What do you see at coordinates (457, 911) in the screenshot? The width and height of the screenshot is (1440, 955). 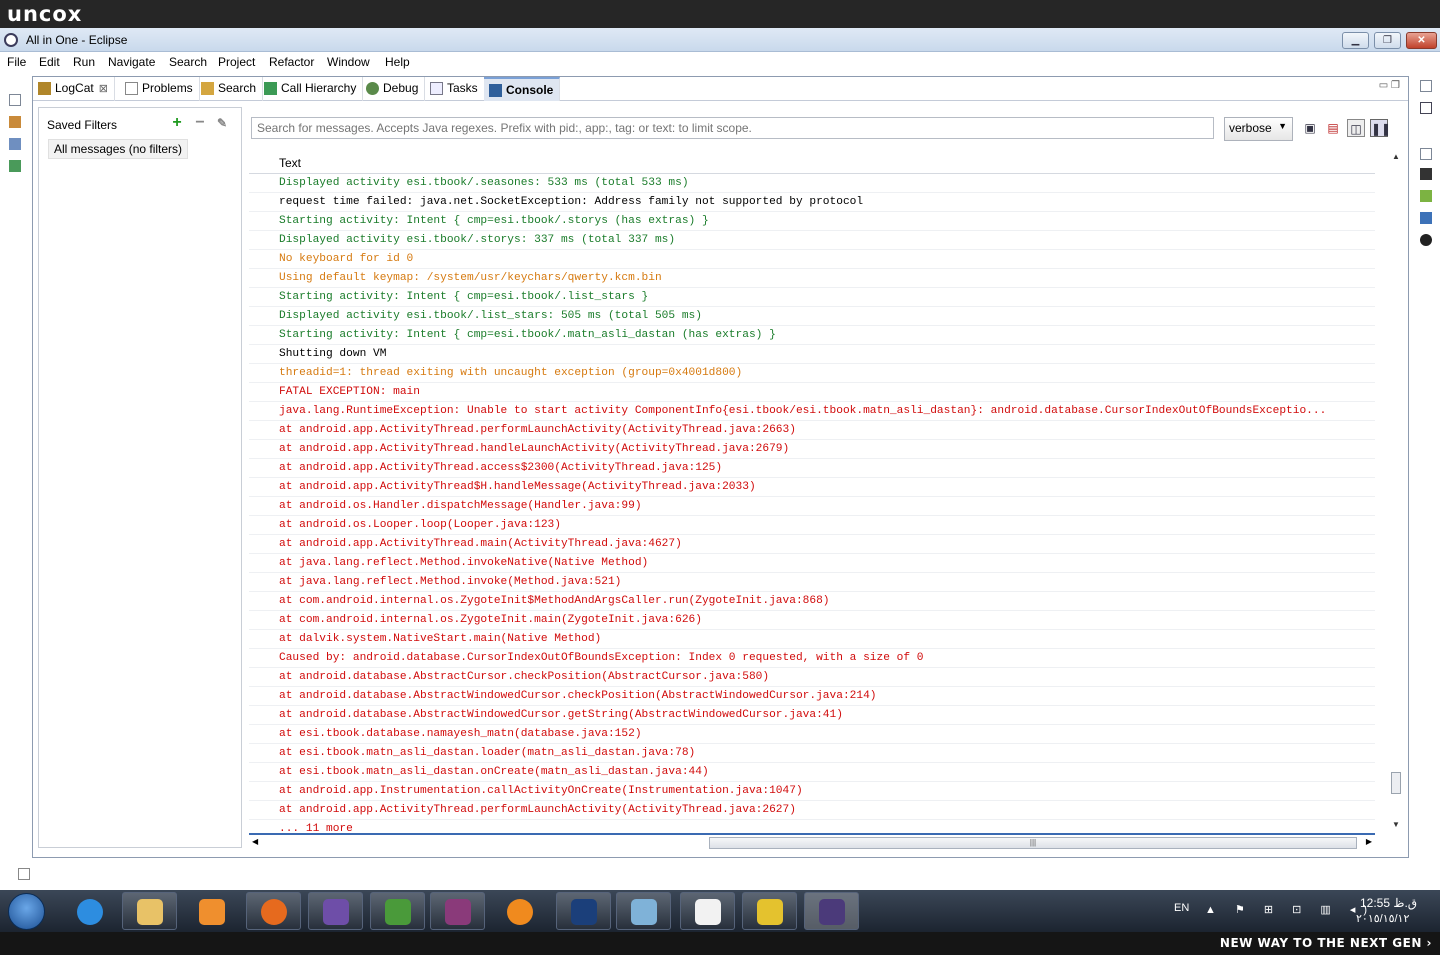 I see `taskbar-winrar` at bounding box center [457, 911].